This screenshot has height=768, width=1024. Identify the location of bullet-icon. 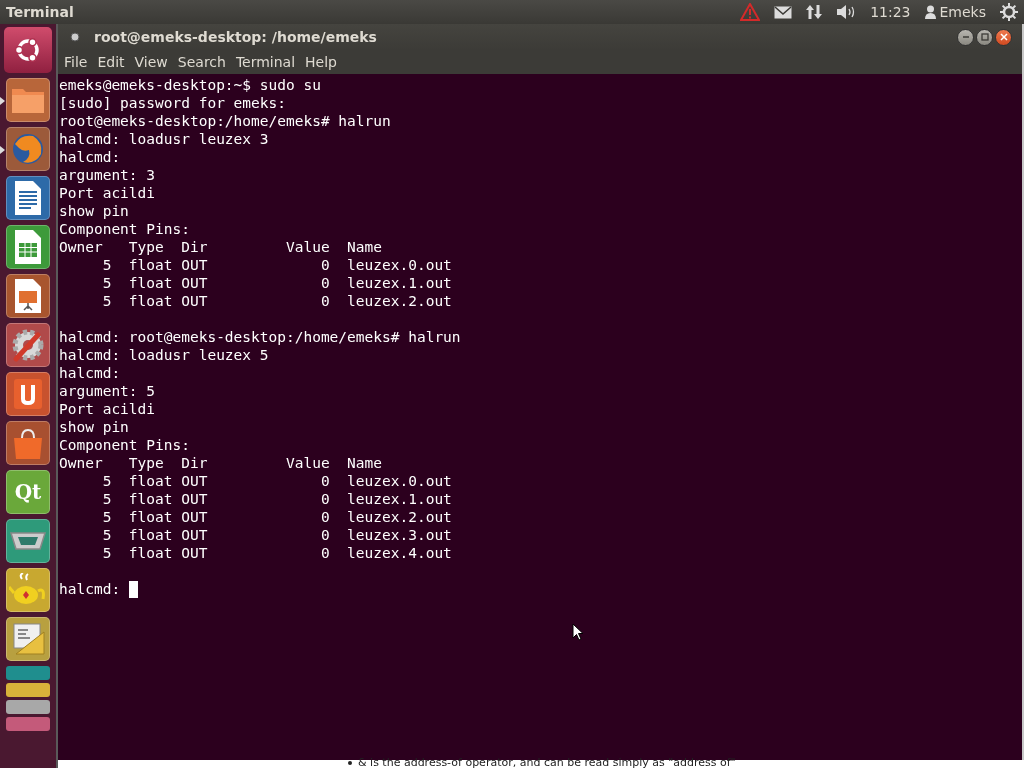
(350, 763).